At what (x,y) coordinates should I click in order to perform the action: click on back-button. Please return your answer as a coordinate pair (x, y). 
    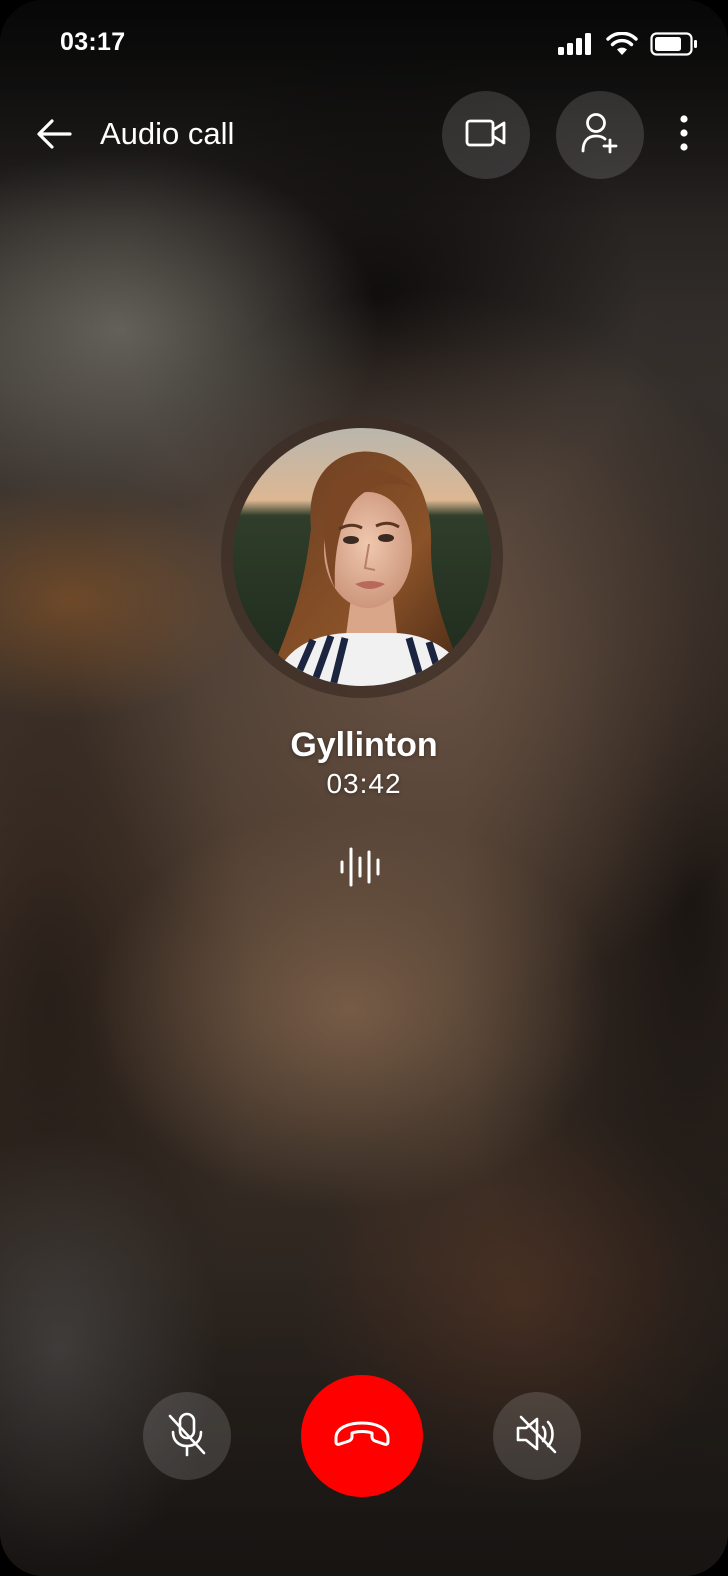
    Looking at the image, I should click on (54, 136).